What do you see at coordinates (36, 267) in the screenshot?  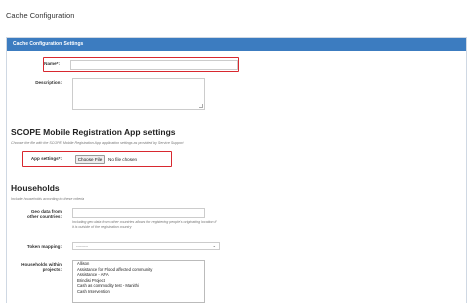 I see `projects-label: Households within projects:` at bounding box center [36, 267].